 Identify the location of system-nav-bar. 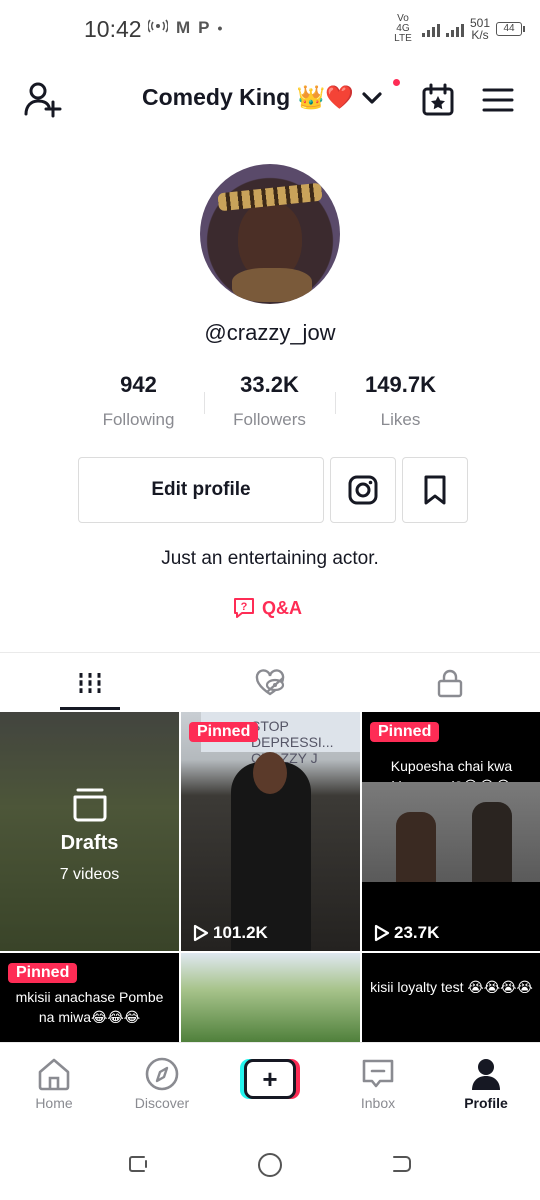
(270, 1164).